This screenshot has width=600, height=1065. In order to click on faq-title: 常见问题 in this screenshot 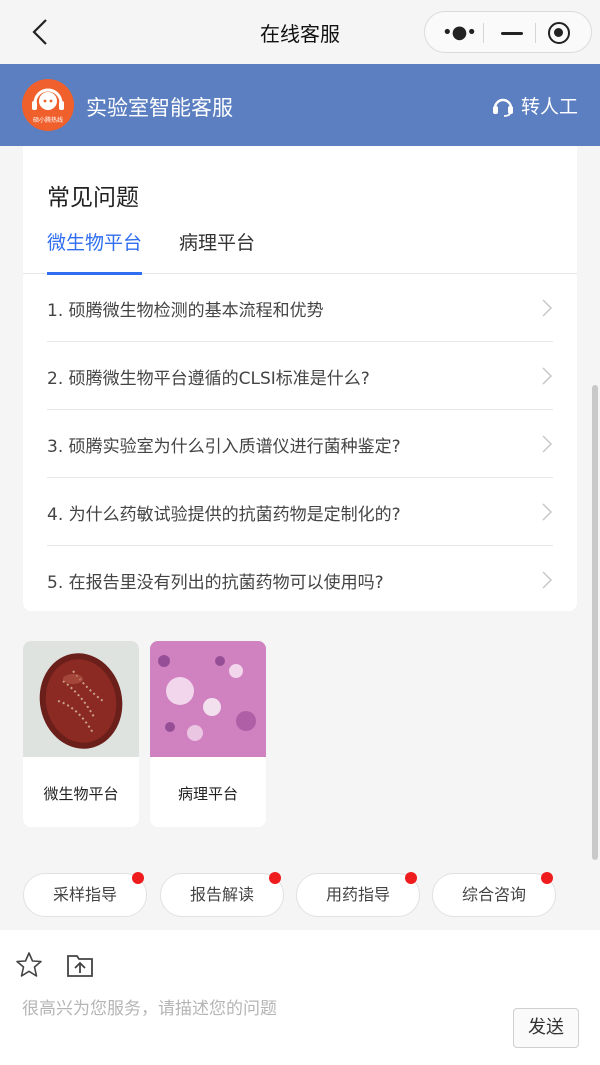, I will do `click(93, 198)`.